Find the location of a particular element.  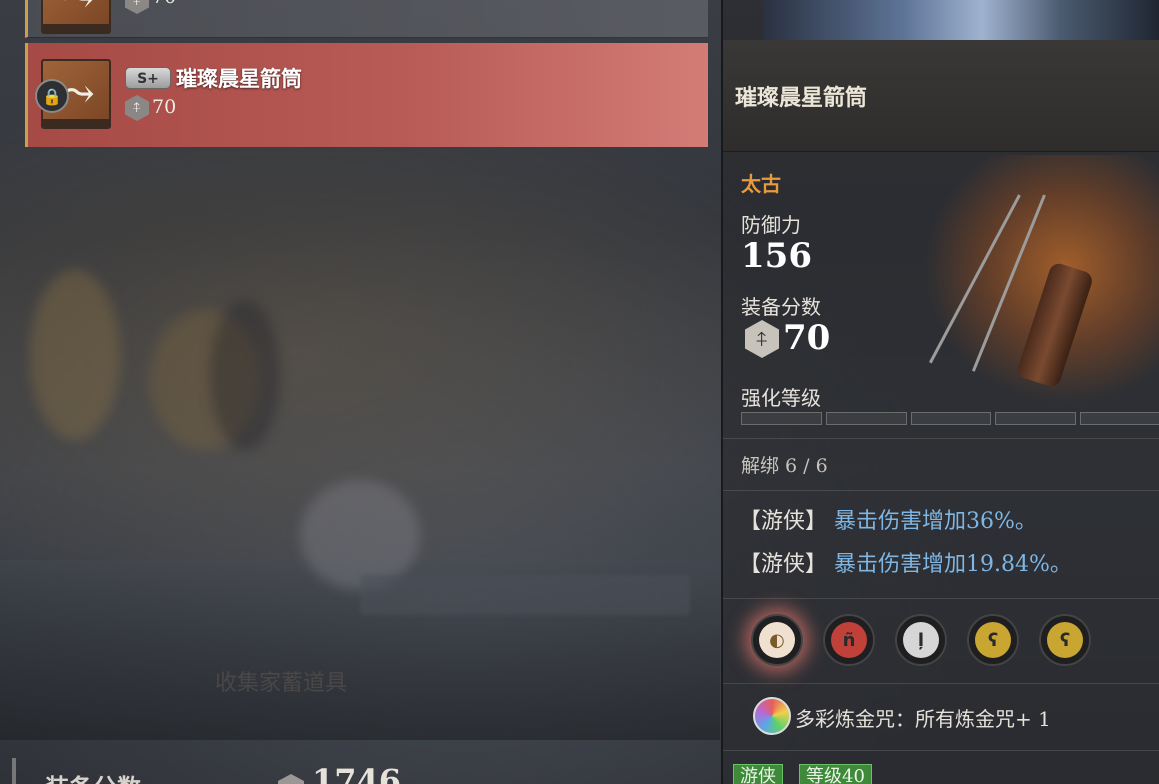

white-rune-icon: ļ is located at coordinates (921, 640).